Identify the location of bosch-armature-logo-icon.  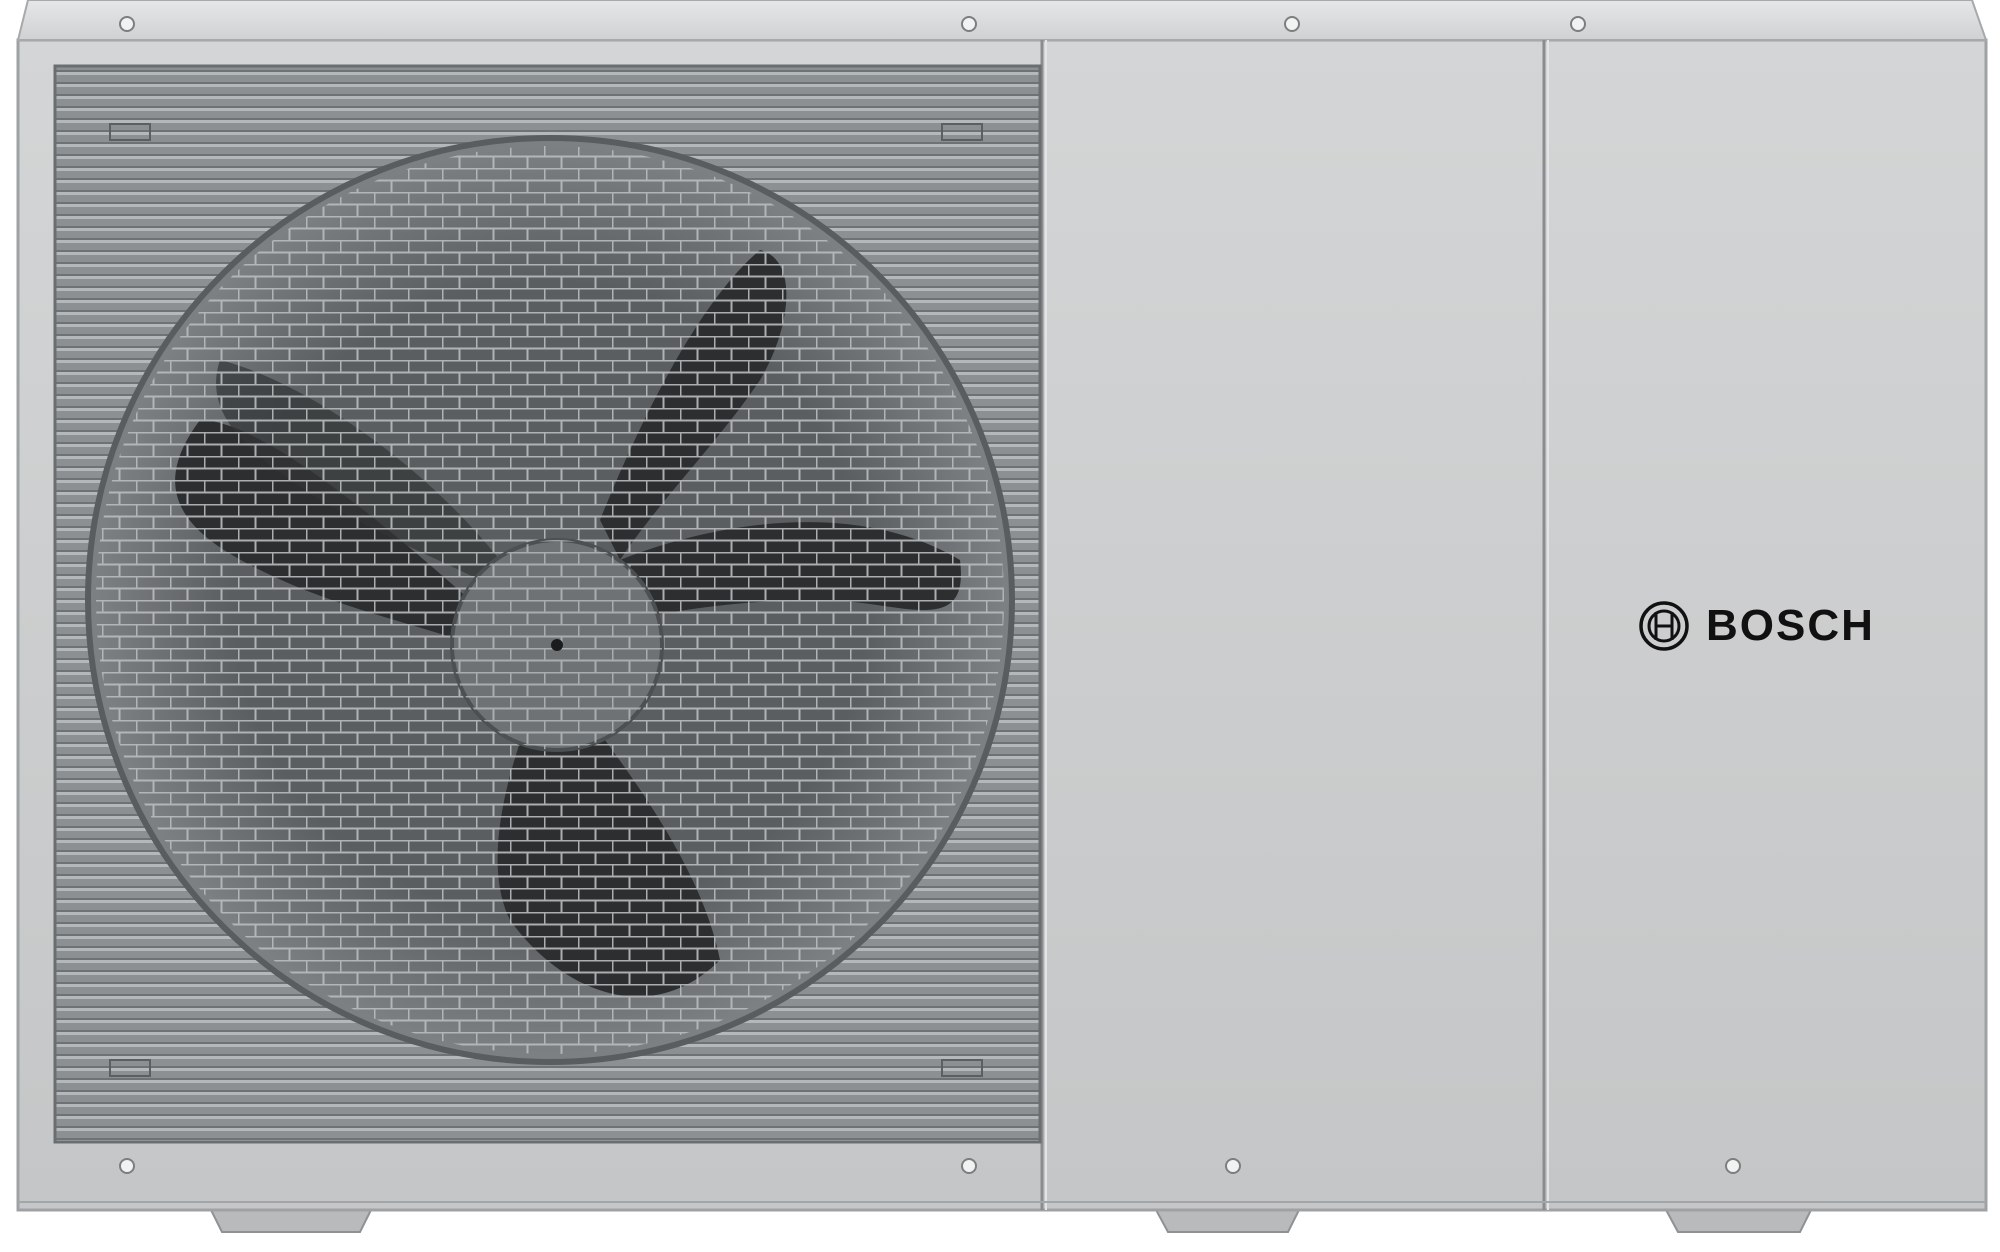
(1664, 626).